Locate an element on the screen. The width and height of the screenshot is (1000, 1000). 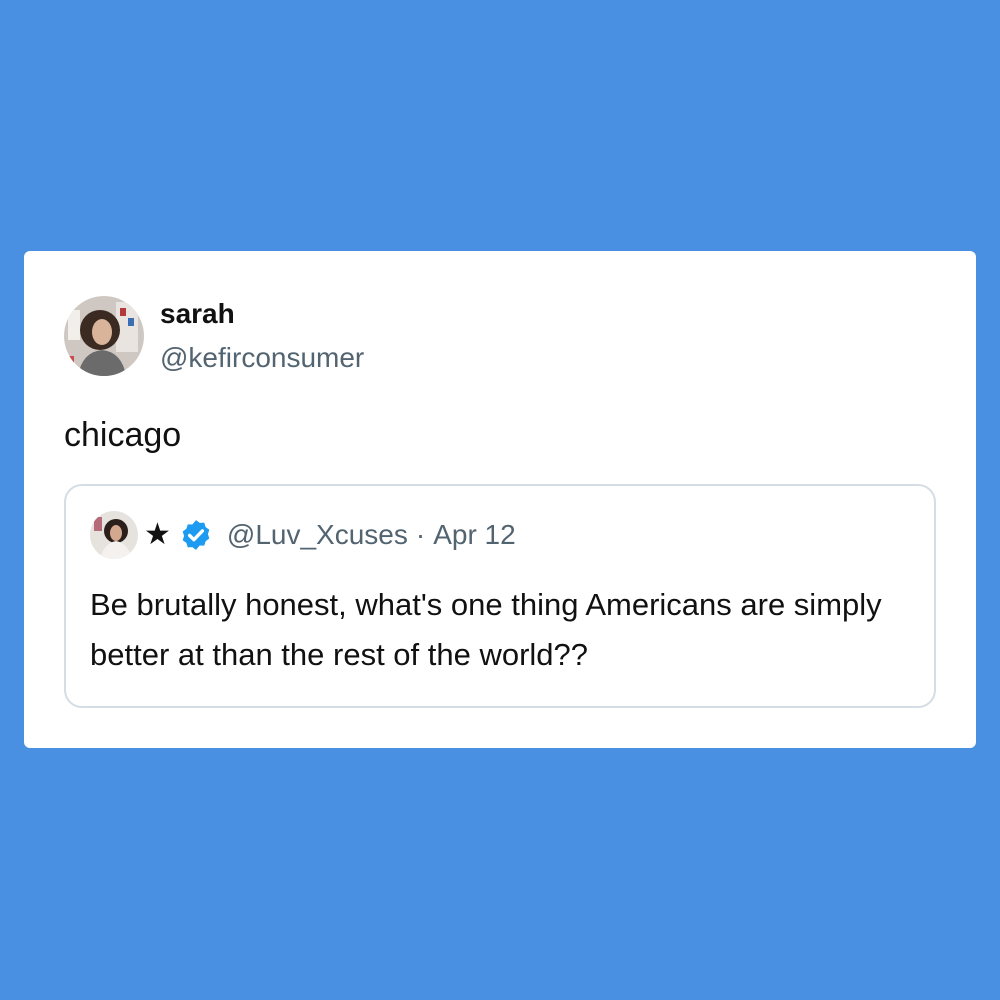
quoted-author-handle: @Luv_Xcuses is located at coordinates (317, 535).